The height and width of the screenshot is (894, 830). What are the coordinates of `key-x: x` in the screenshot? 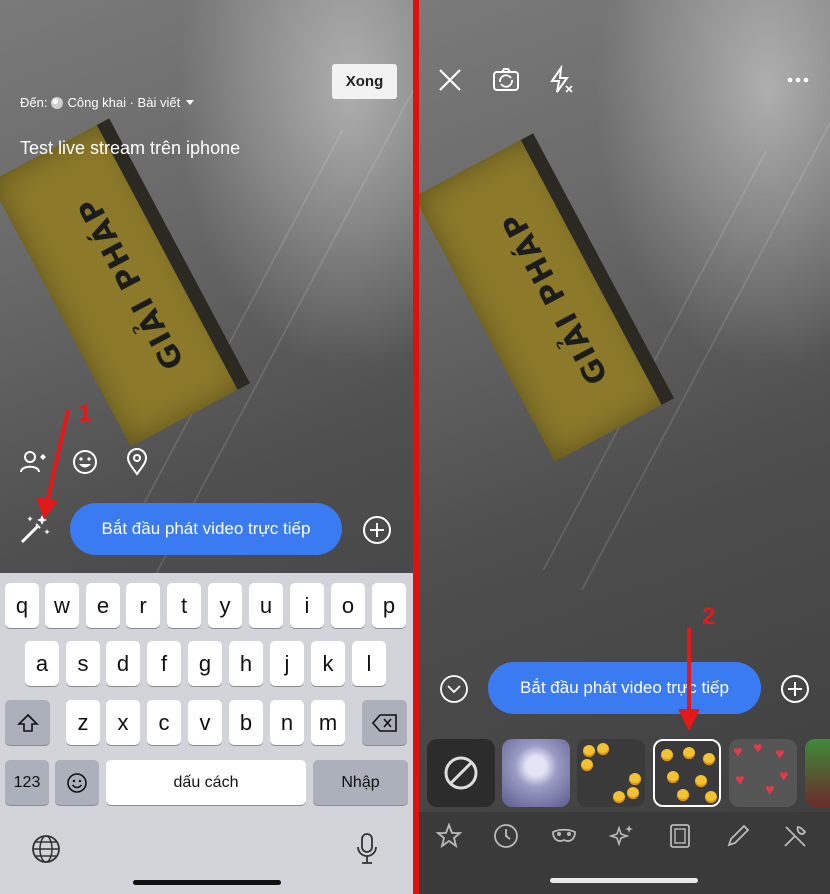 It's located at (123, 722).